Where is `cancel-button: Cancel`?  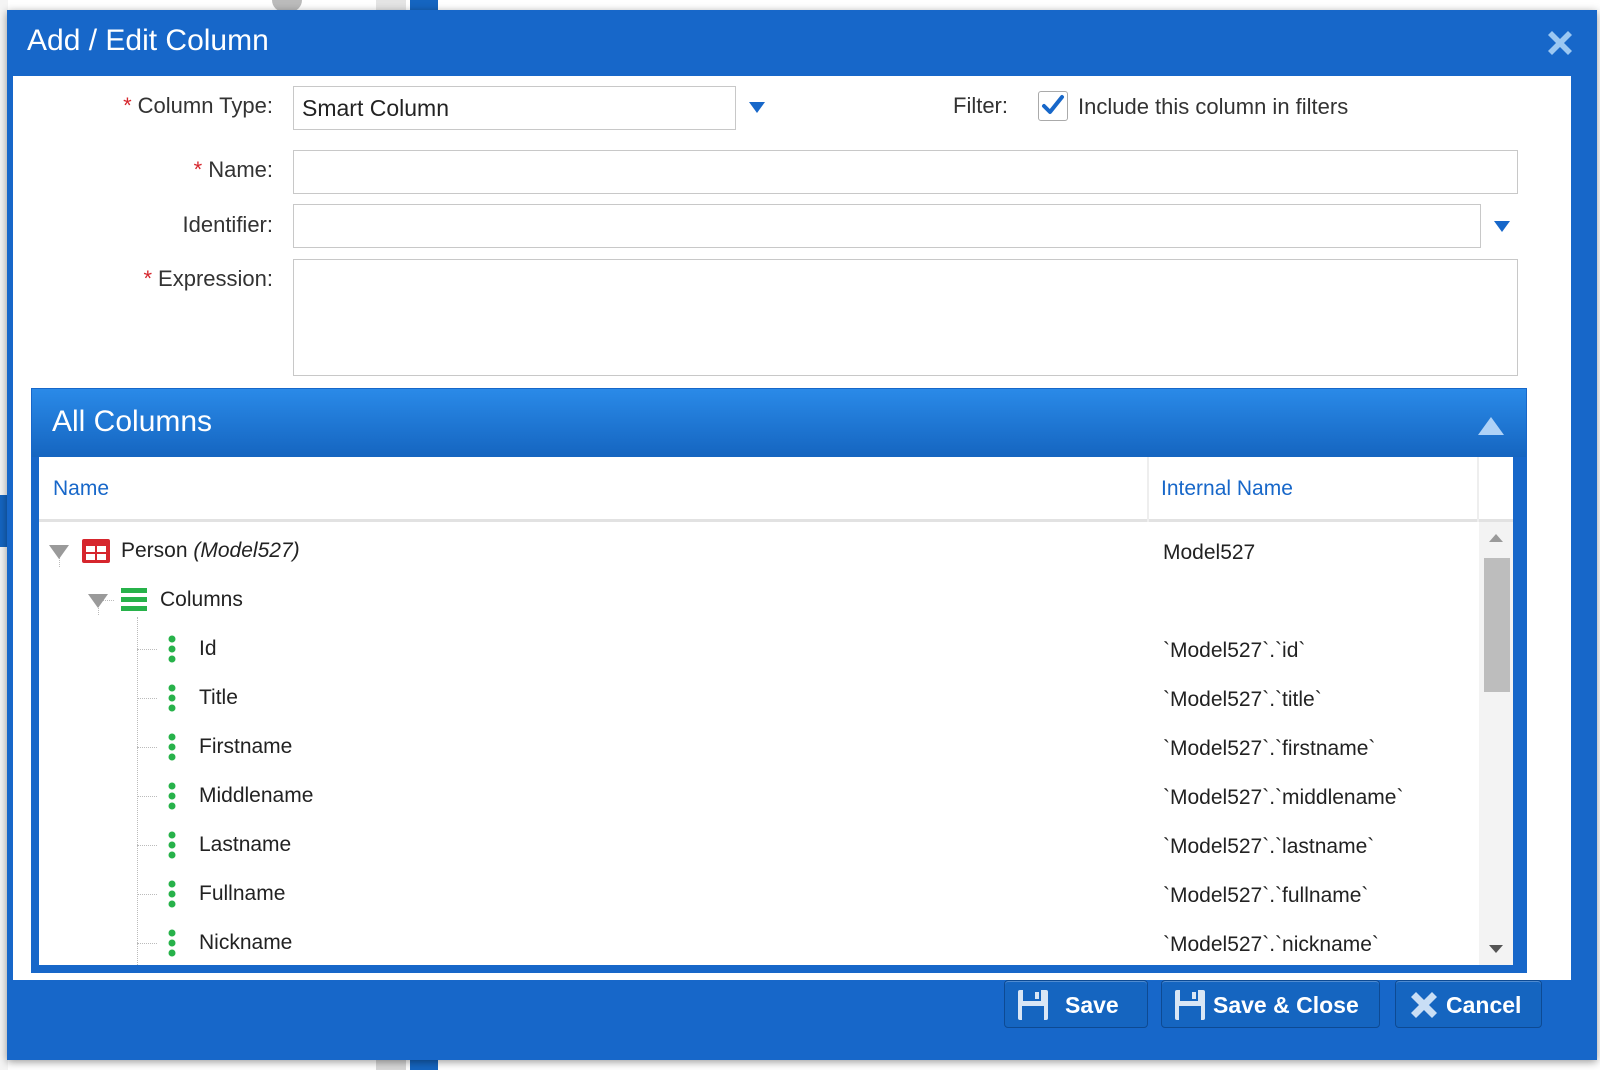
cancel-button: Cancel is located at coordinates (1468, 1004).